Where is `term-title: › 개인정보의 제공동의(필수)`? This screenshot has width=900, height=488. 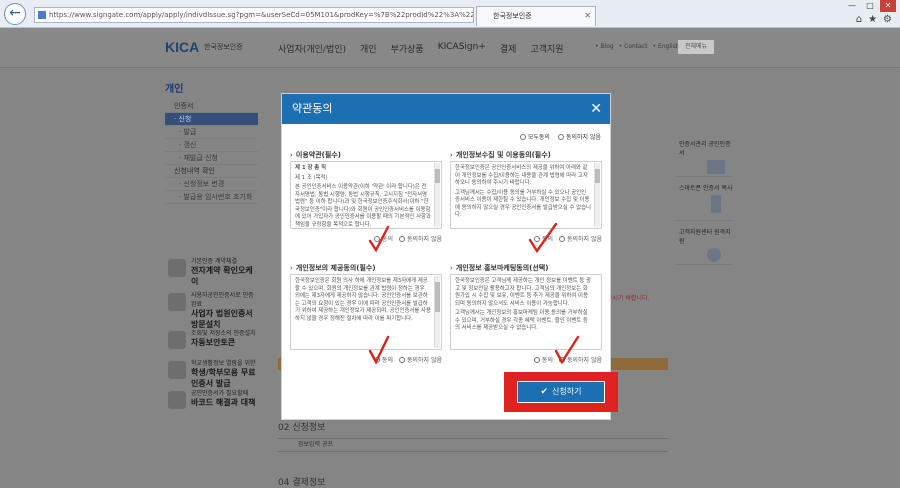 term-title: › 개인정보의 제공동의(필수) is located at coordinates (333, 268).